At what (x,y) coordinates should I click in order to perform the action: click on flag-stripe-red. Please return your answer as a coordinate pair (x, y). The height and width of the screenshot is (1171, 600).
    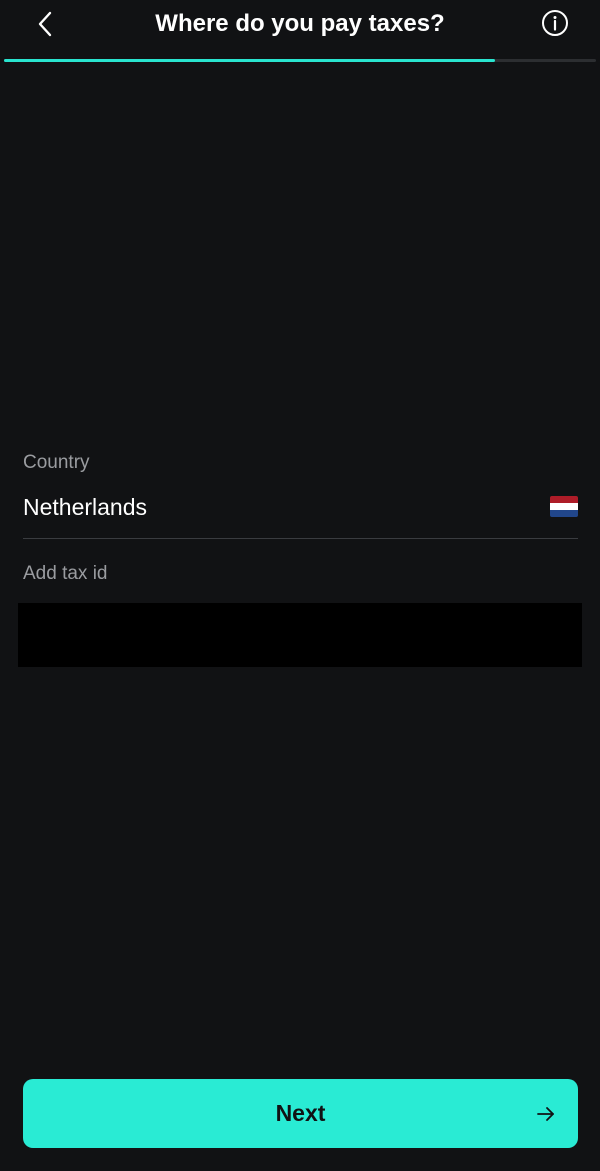
    Looking at the image, I should click on (564, 499).